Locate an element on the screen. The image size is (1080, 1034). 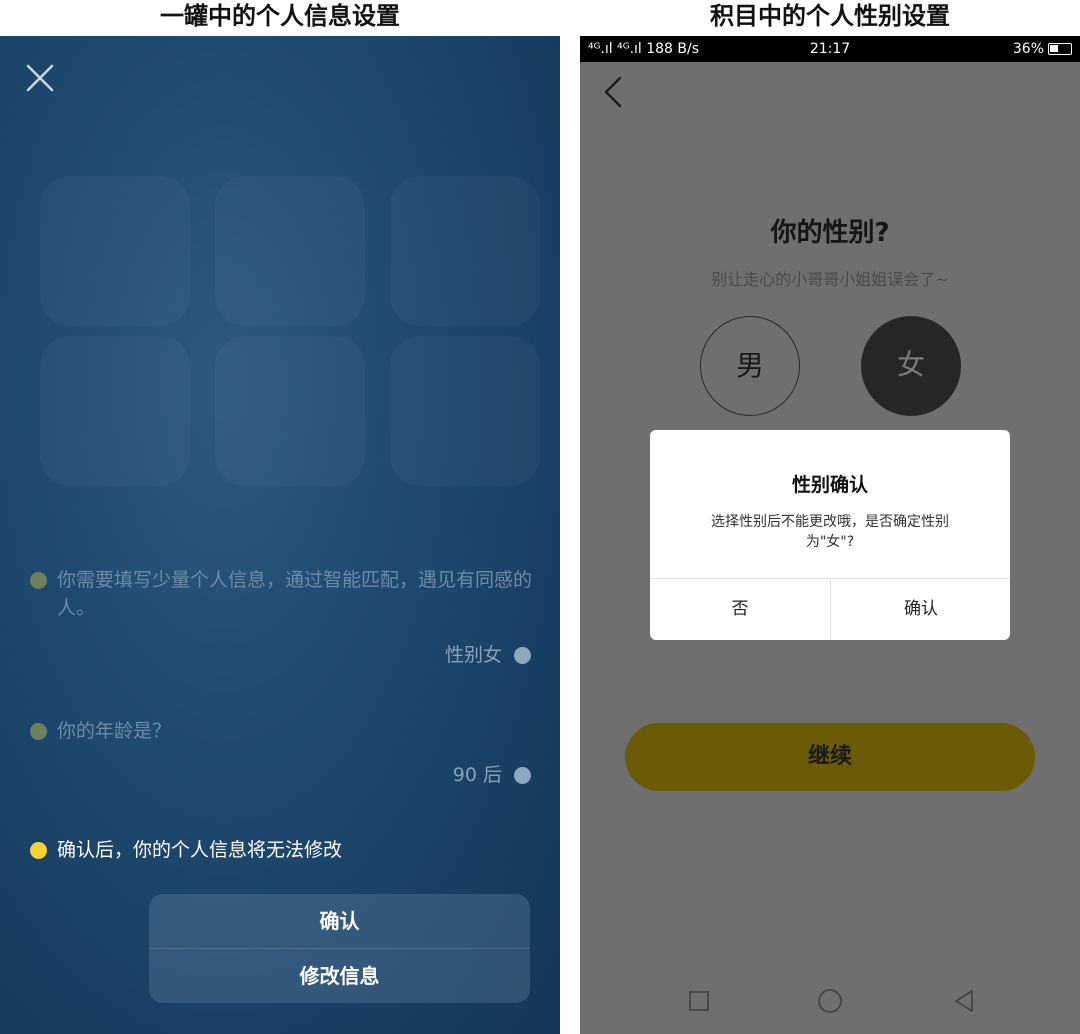
page-subtitle: 别让走心的小哥哥小姐姐误会了~ is located at coordinates (830, 279).